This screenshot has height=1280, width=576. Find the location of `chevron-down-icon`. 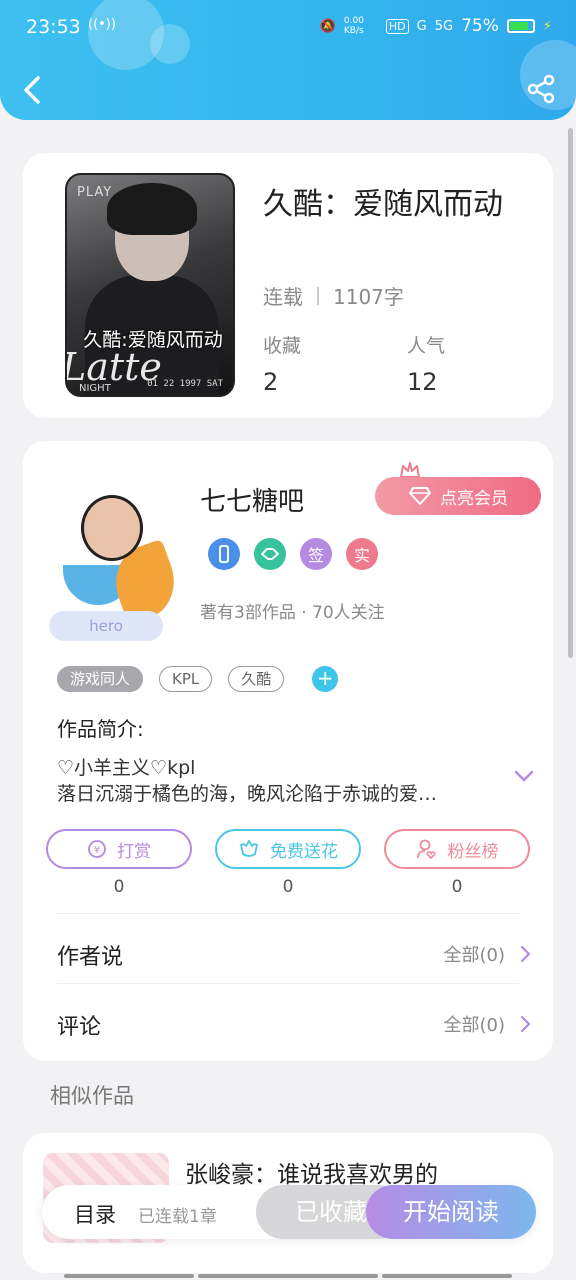

chevron-down-icon is located at coordinates (524, 776).